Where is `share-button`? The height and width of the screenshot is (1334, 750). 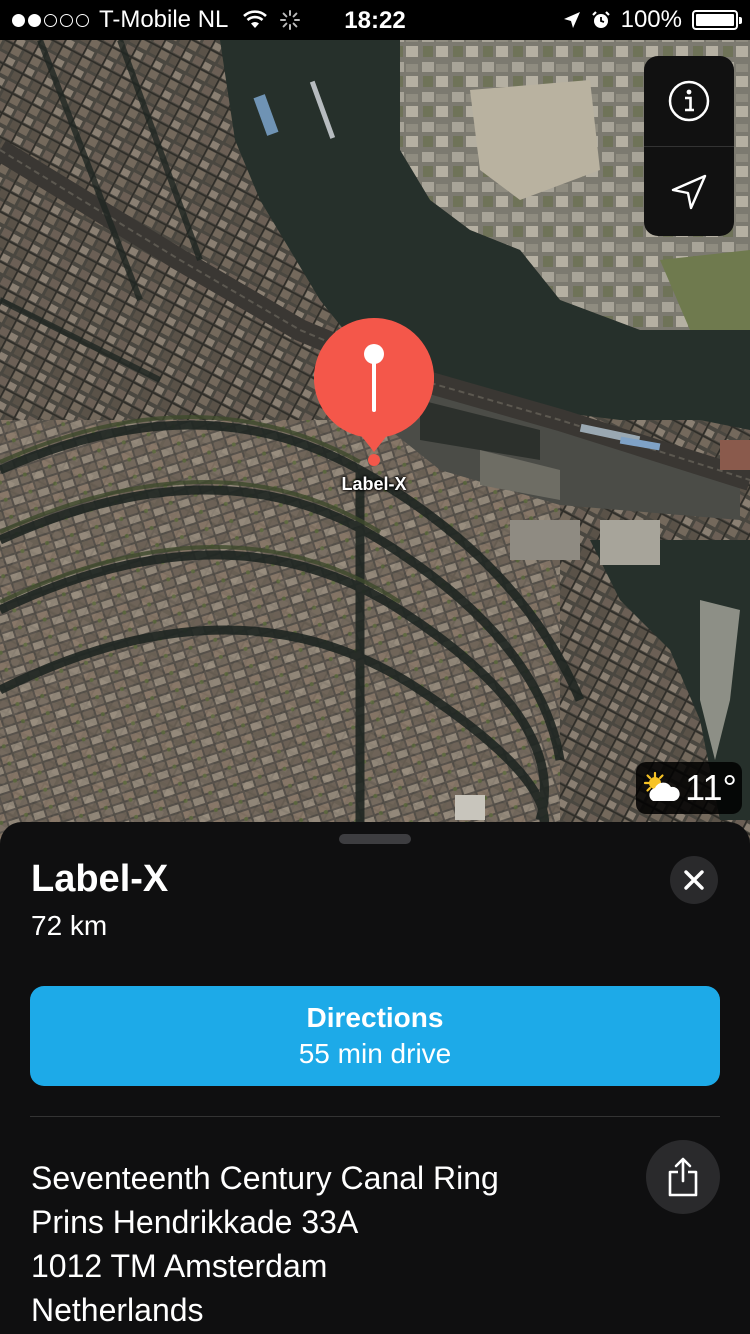
share-button is located at coordinates (683, 1177).